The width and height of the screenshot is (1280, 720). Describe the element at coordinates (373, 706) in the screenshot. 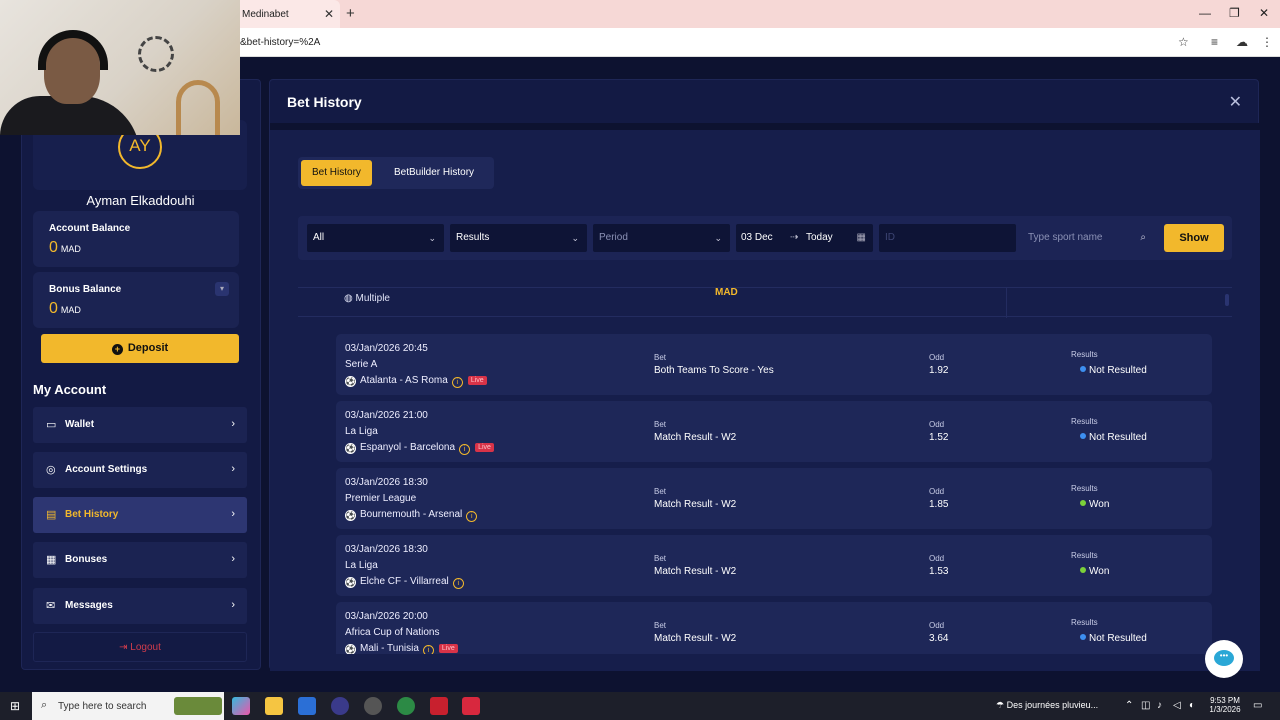

I see `app-icon` at that location.